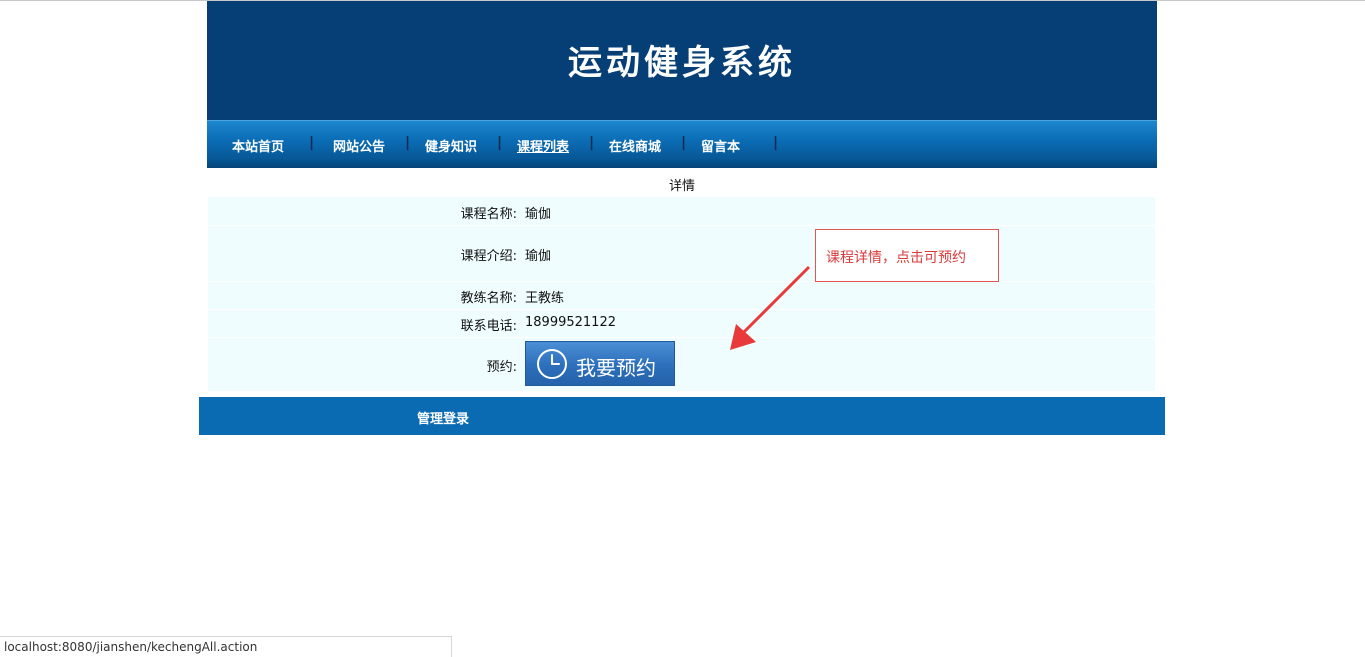 This screenshot has height=657, width=1365. I want to click on course-intro-label: 课程介绍:, so click(488, 256).